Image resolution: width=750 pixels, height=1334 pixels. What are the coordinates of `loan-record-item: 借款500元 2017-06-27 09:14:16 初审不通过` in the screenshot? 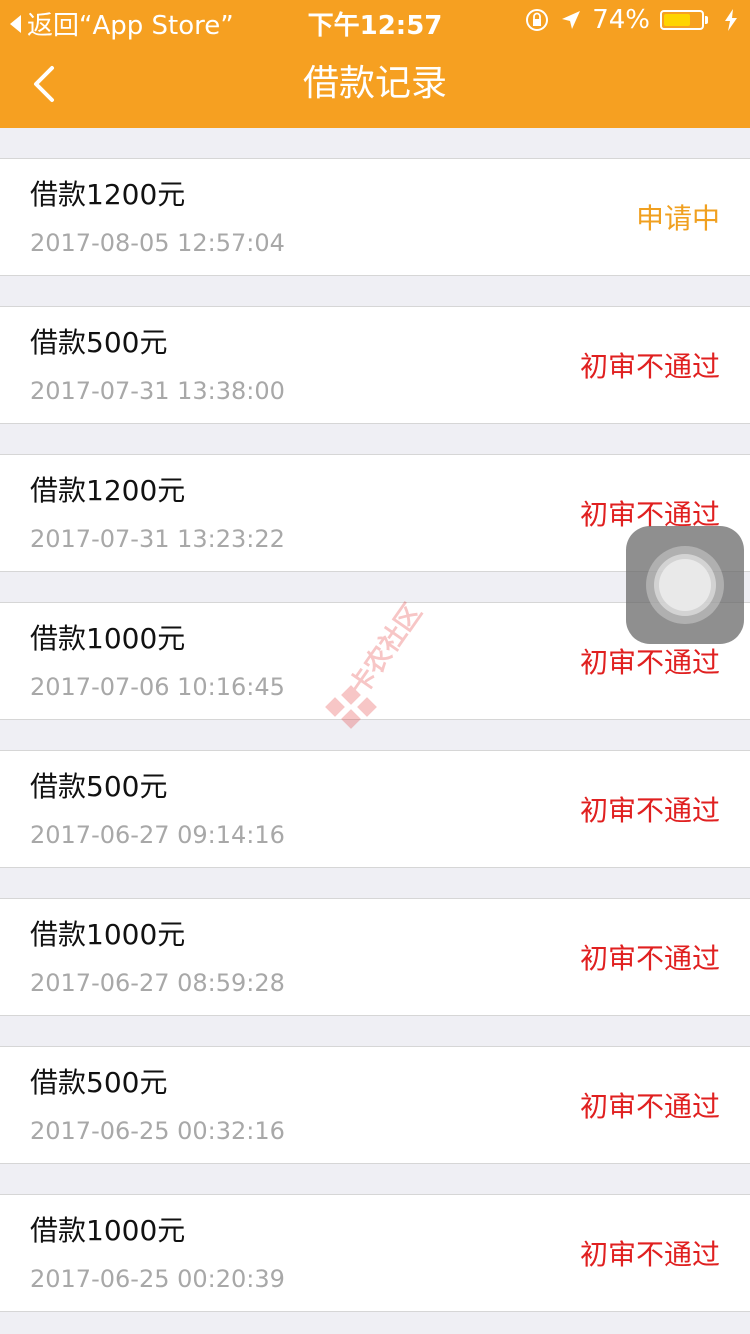 It's located at (375, 809).